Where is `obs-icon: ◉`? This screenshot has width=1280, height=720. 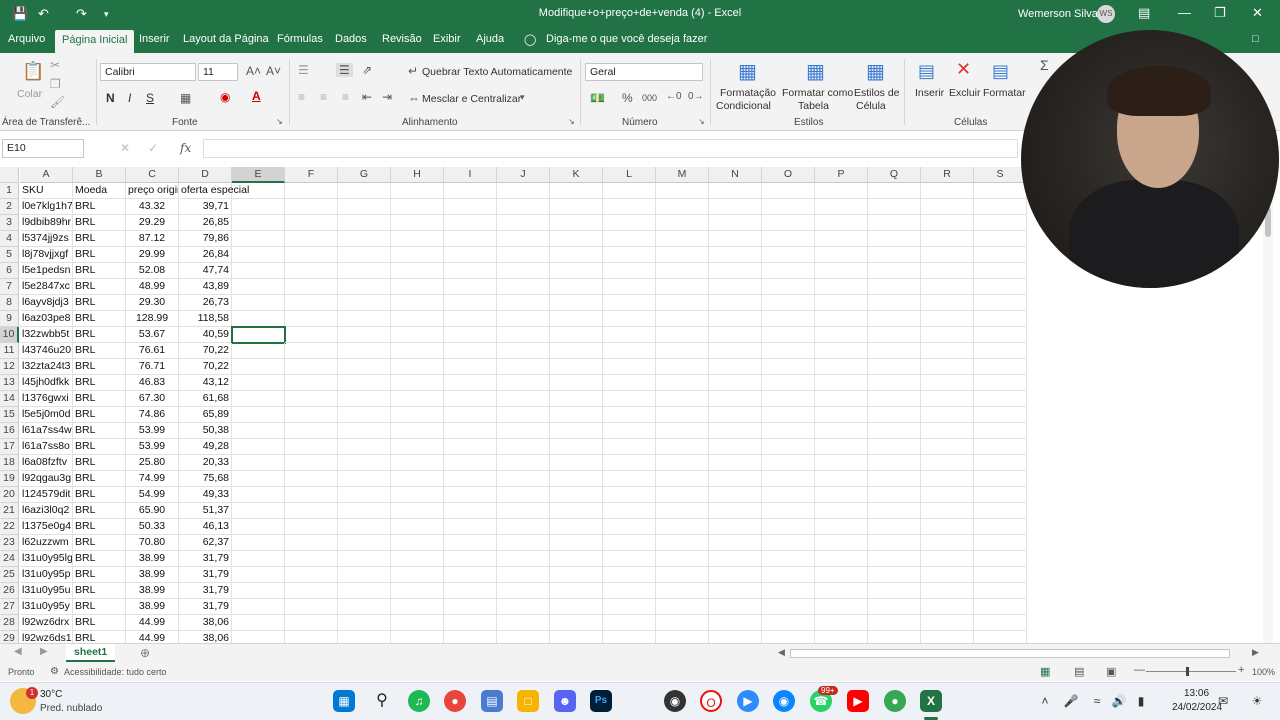 obs-icon: ◉ is located at coordinates (675, 701).